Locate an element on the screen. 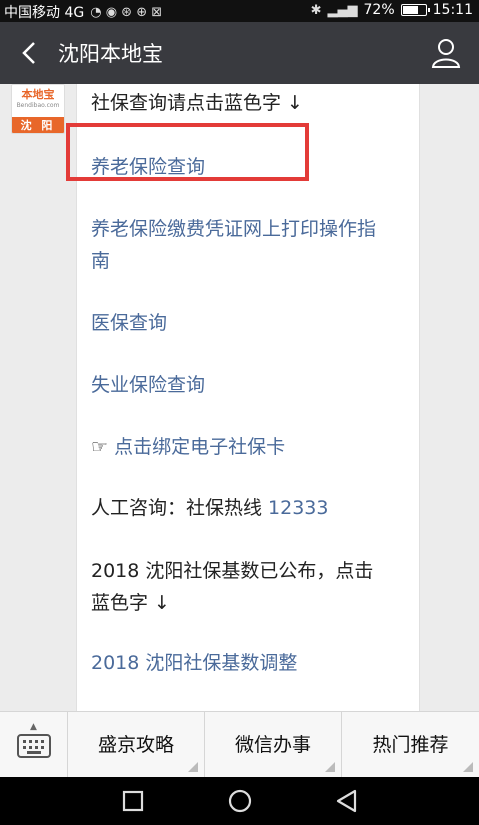 This screenshot has width=479, height=825. home-icon is located at coordinates (240, 801).